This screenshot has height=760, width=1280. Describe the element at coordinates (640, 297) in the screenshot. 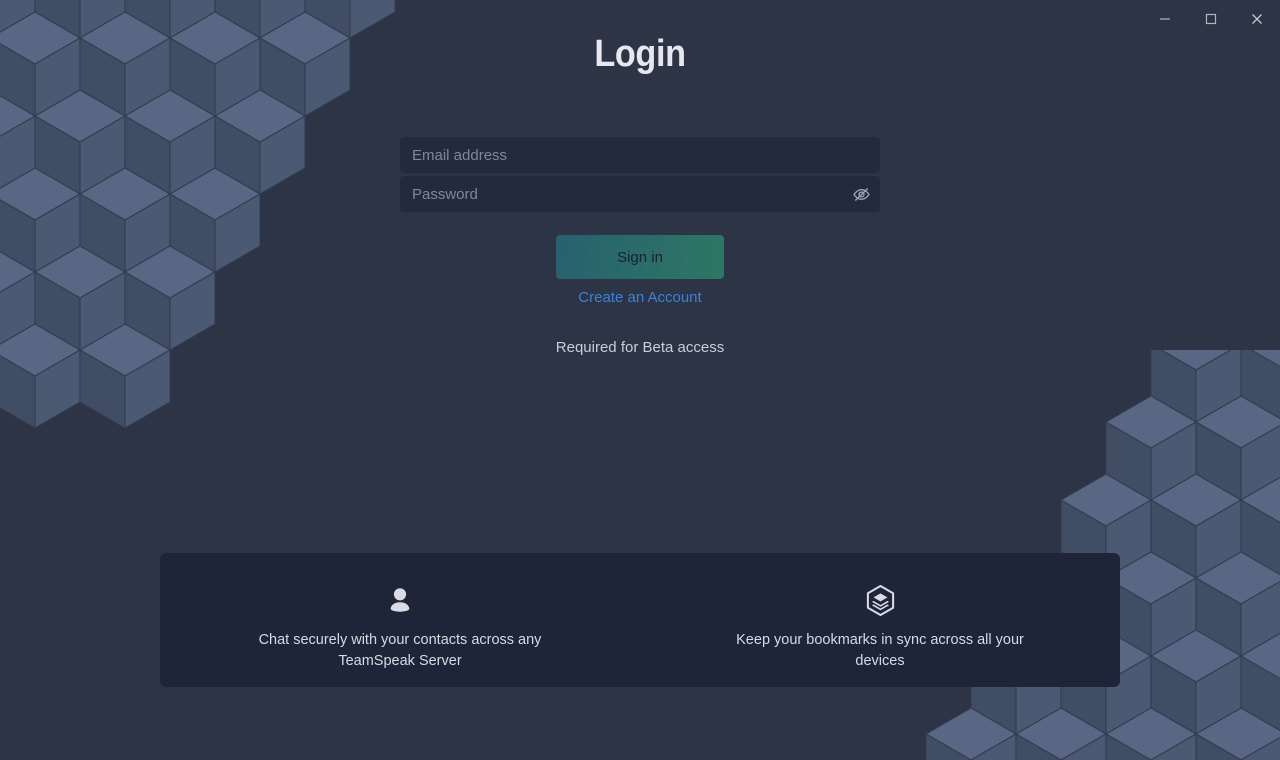

I see `create-account-link: Create an Account` at that location.